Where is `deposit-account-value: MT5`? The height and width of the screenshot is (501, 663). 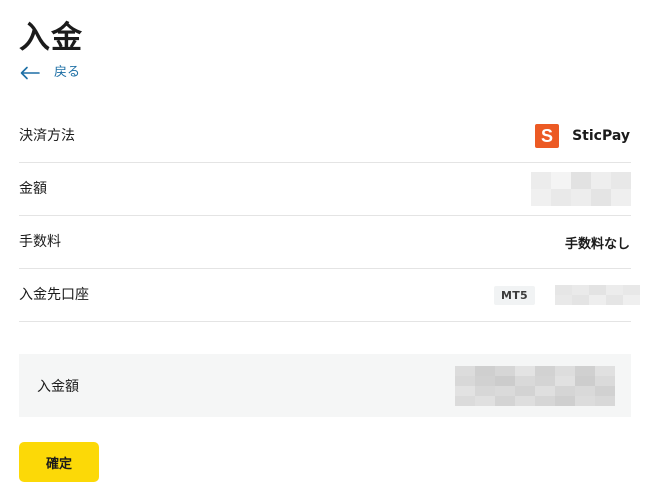 deposit-account-value: MT5 is located at coordinates (566, 295).